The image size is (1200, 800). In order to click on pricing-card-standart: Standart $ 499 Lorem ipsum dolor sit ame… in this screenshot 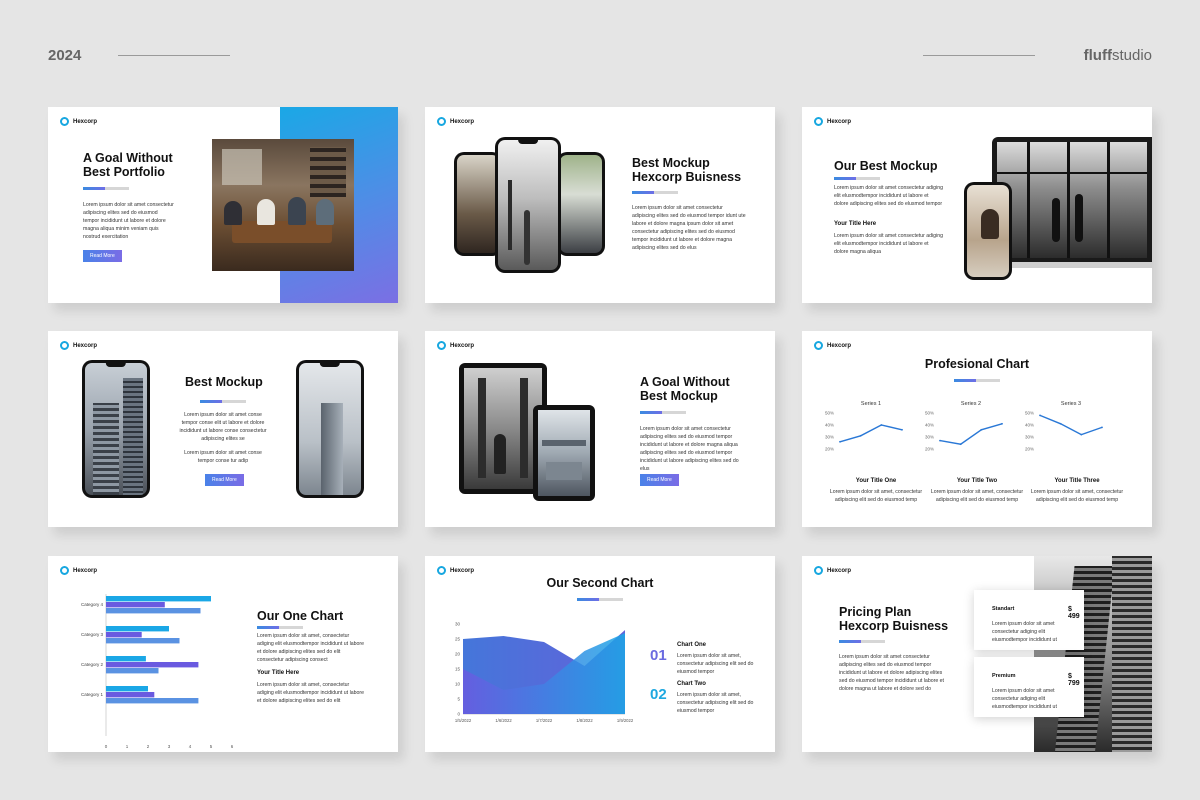, I will do `click(1029, 620)`.